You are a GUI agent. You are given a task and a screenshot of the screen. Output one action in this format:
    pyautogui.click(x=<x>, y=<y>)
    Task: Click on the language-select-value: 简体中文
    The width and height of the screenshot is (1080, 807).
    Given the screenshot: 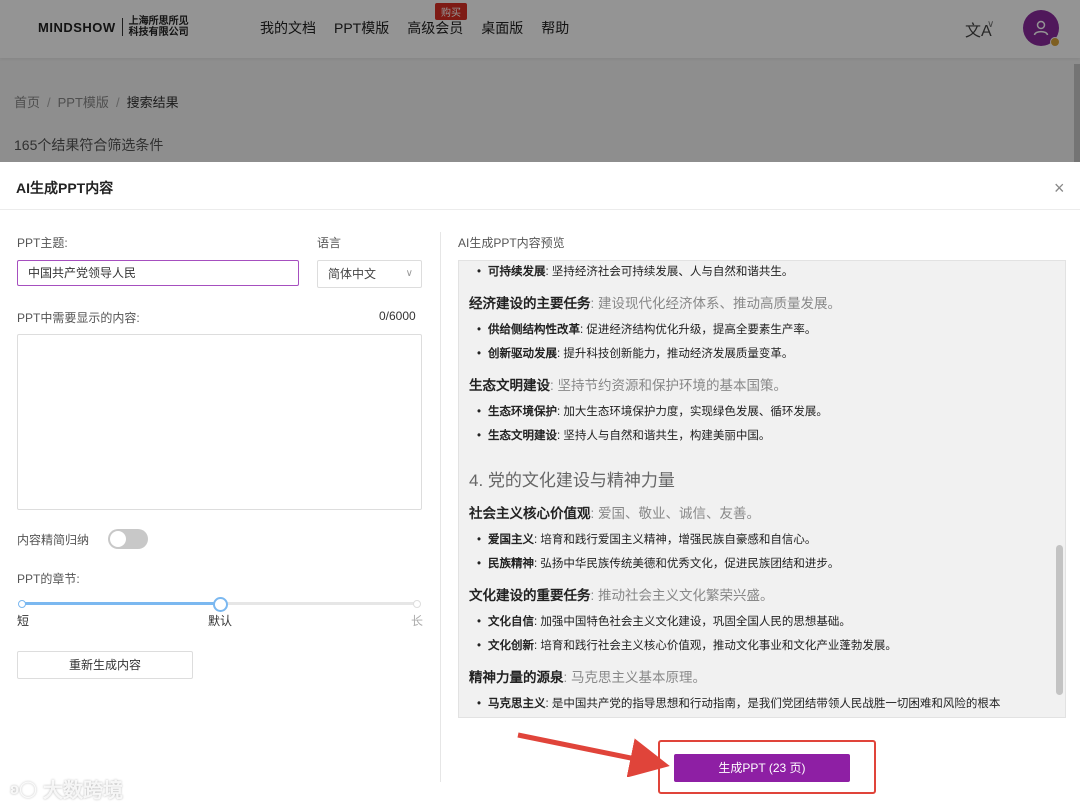 What is the action you would take?
    pyautogui.click(x=352, y=274)
    